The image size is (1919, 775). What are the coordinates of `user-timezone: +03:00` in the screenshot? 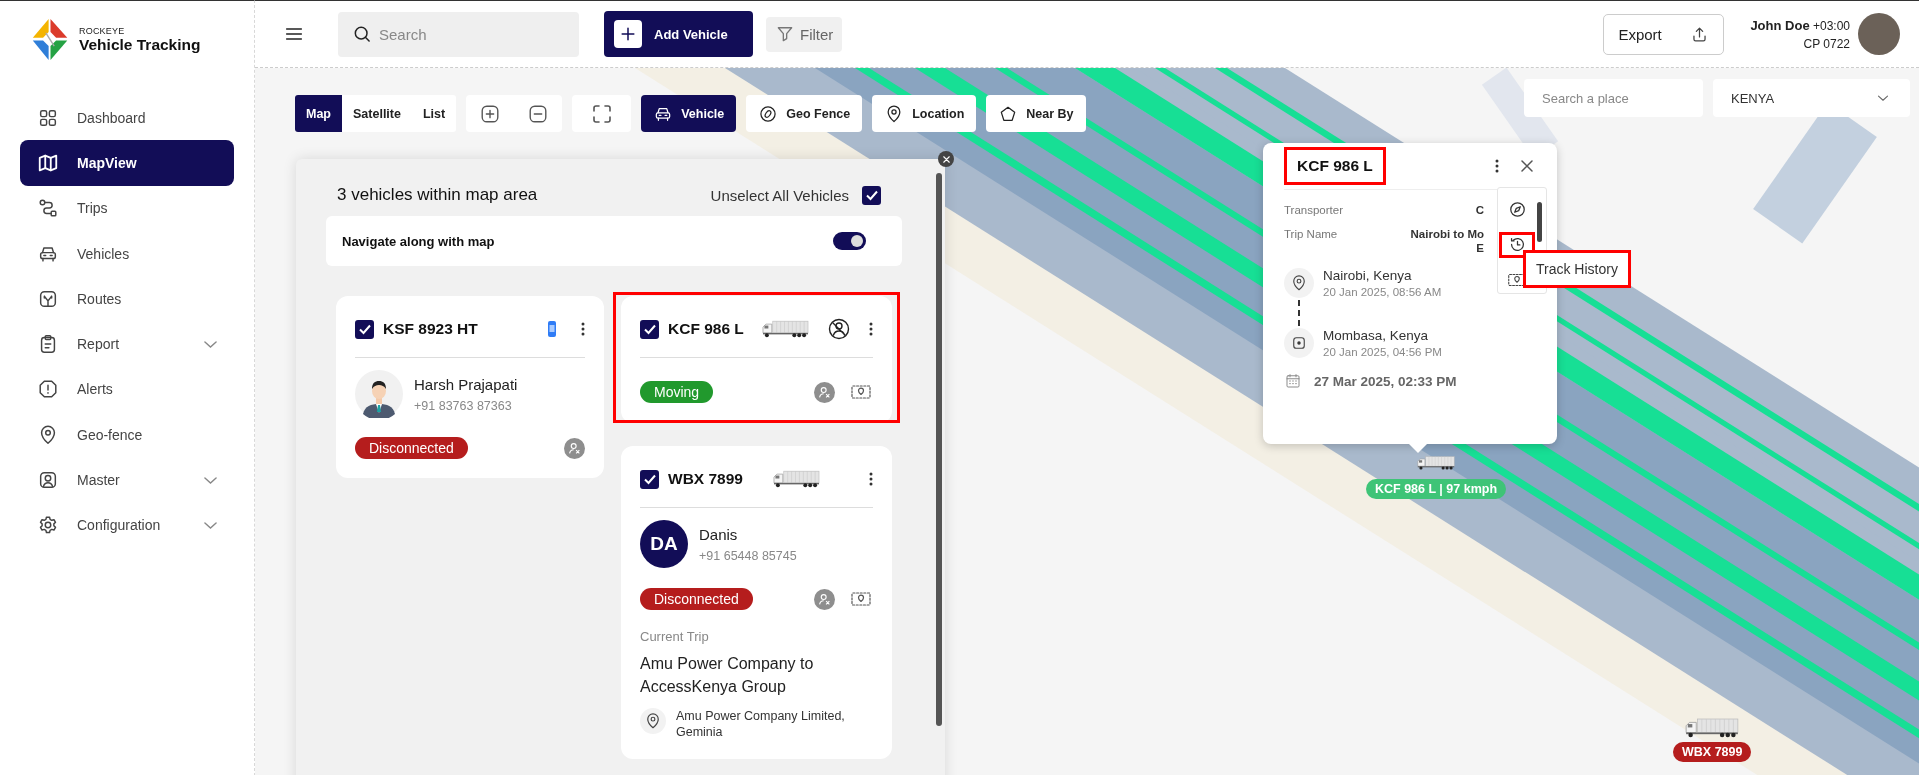 It's located at (1830, 25).